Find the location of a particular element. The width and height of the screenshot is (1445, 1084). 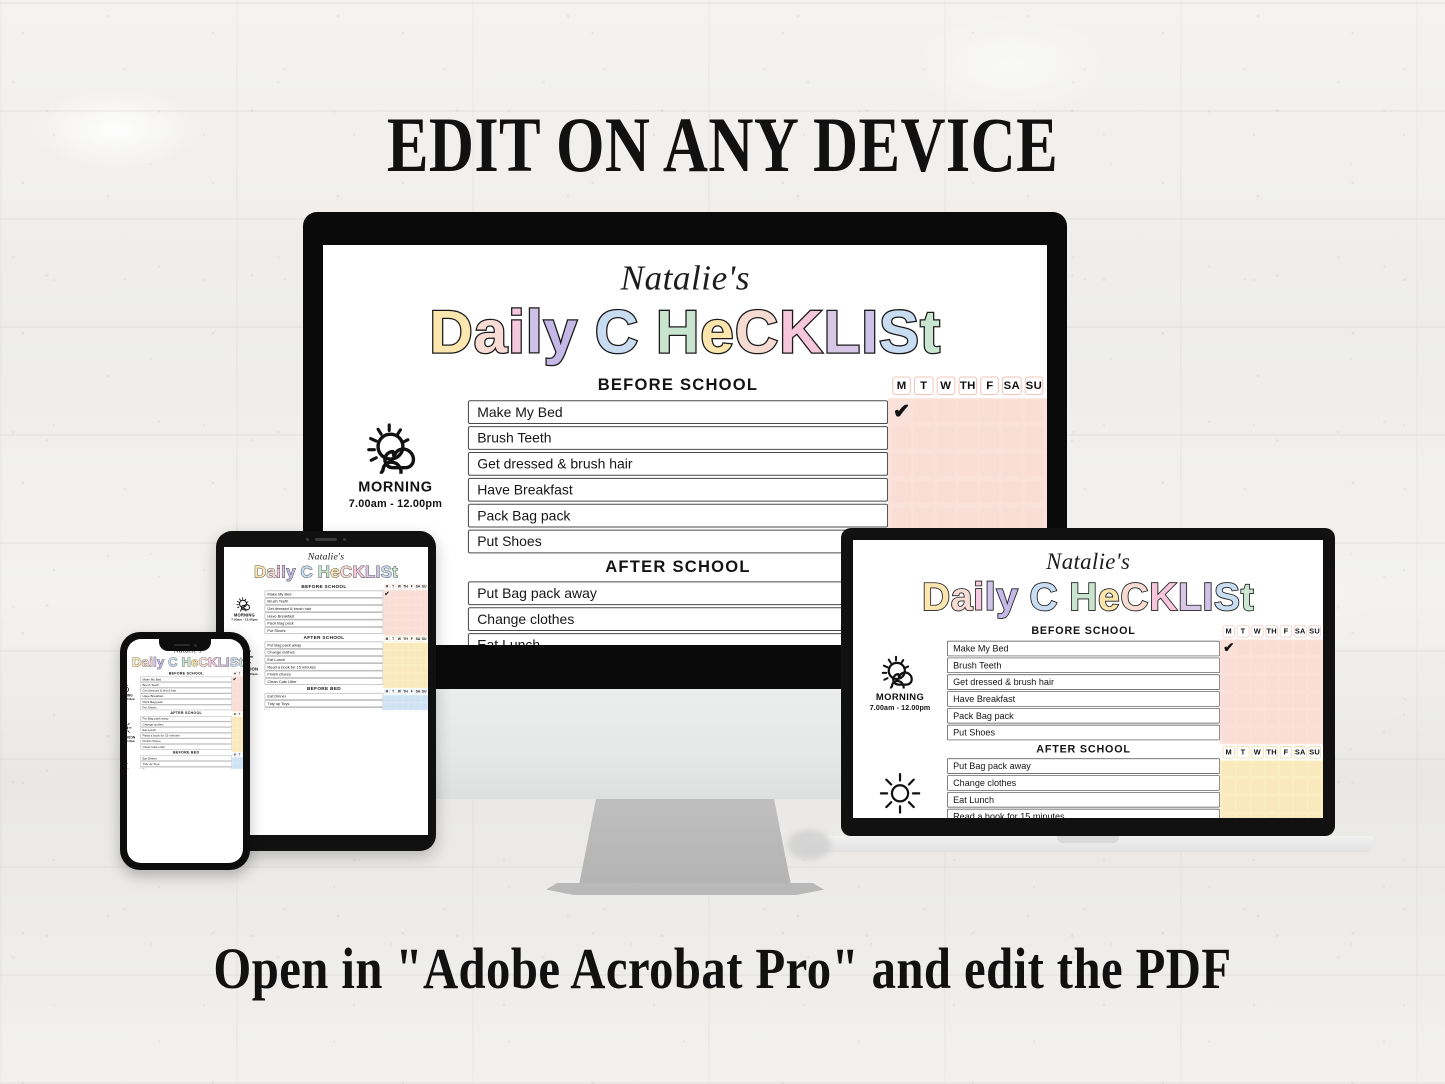

task-item: Brush Teeth is located at coordinates (186, 685).